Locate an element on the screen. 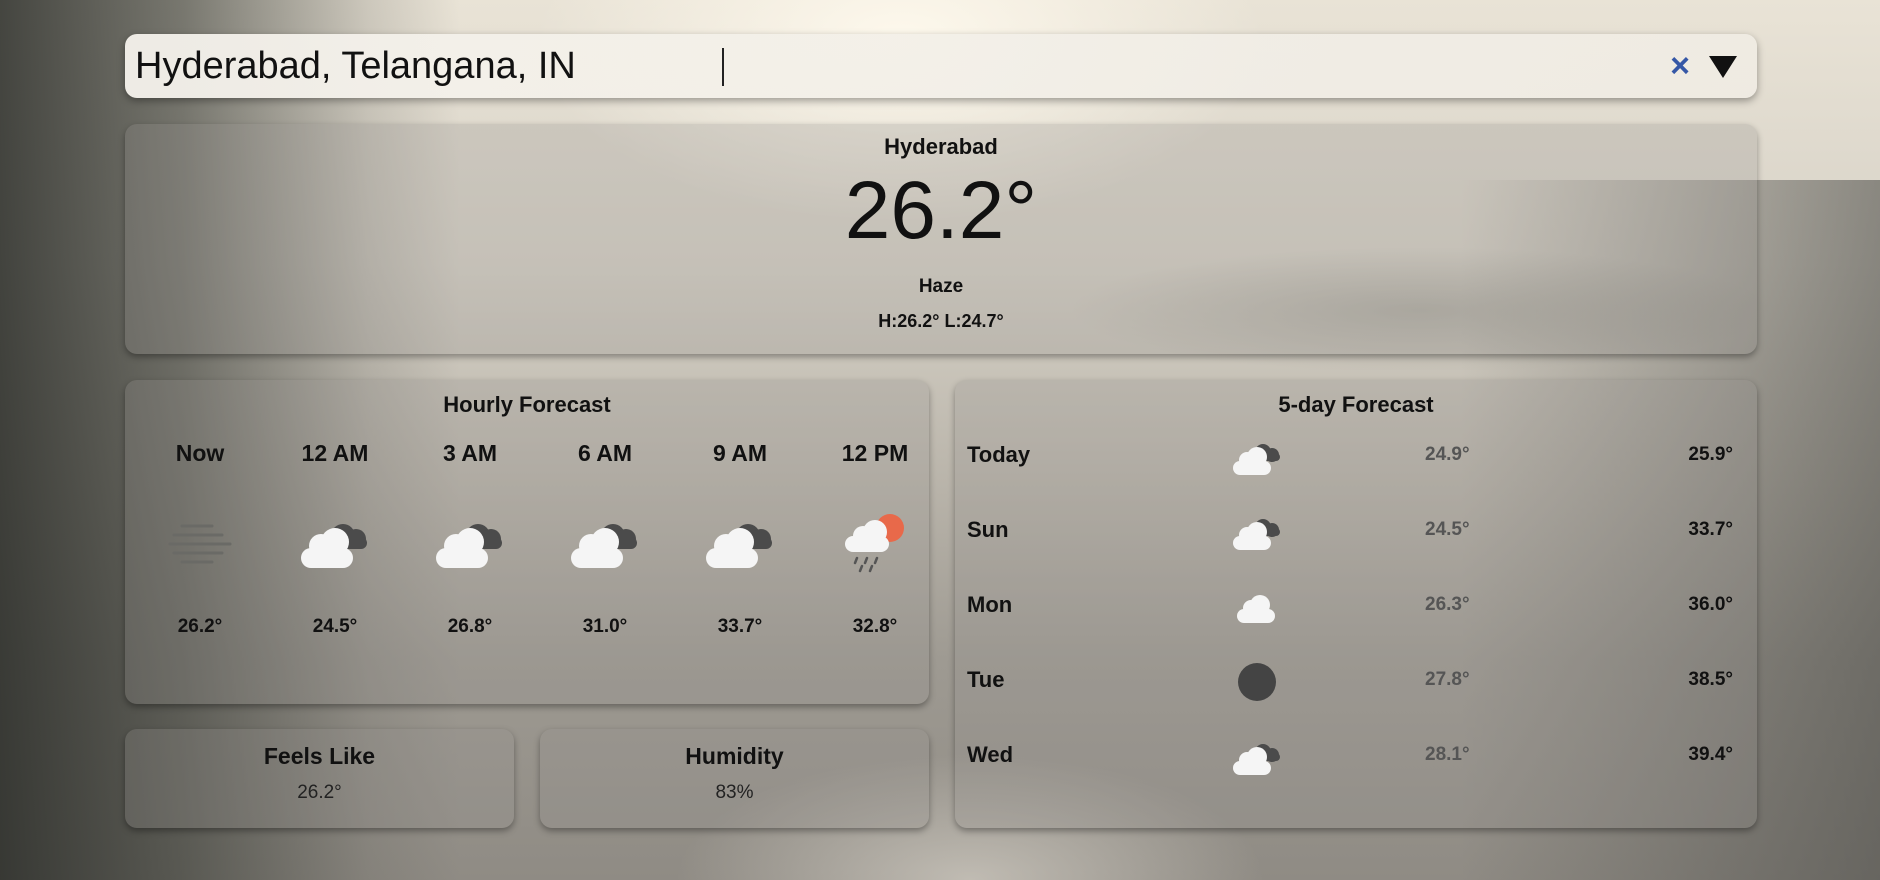 The image size is (1880, 880). daily-row: Wed 28.1° 39.4° is located at coordinates (1356, 757).